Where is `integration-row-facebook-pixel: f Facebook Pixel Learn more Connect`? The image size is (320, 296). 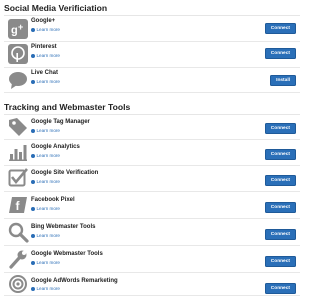 integration-row-facebook-pixel: f Facebook Pixel Learn more Connect is located at coordinates (152, 205).